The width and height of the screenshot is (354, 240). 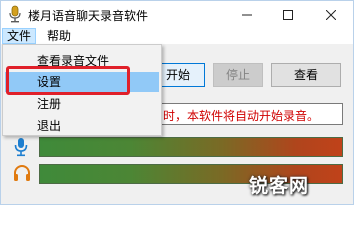 I want to click on minimize-button, so click(x=247, y=14).